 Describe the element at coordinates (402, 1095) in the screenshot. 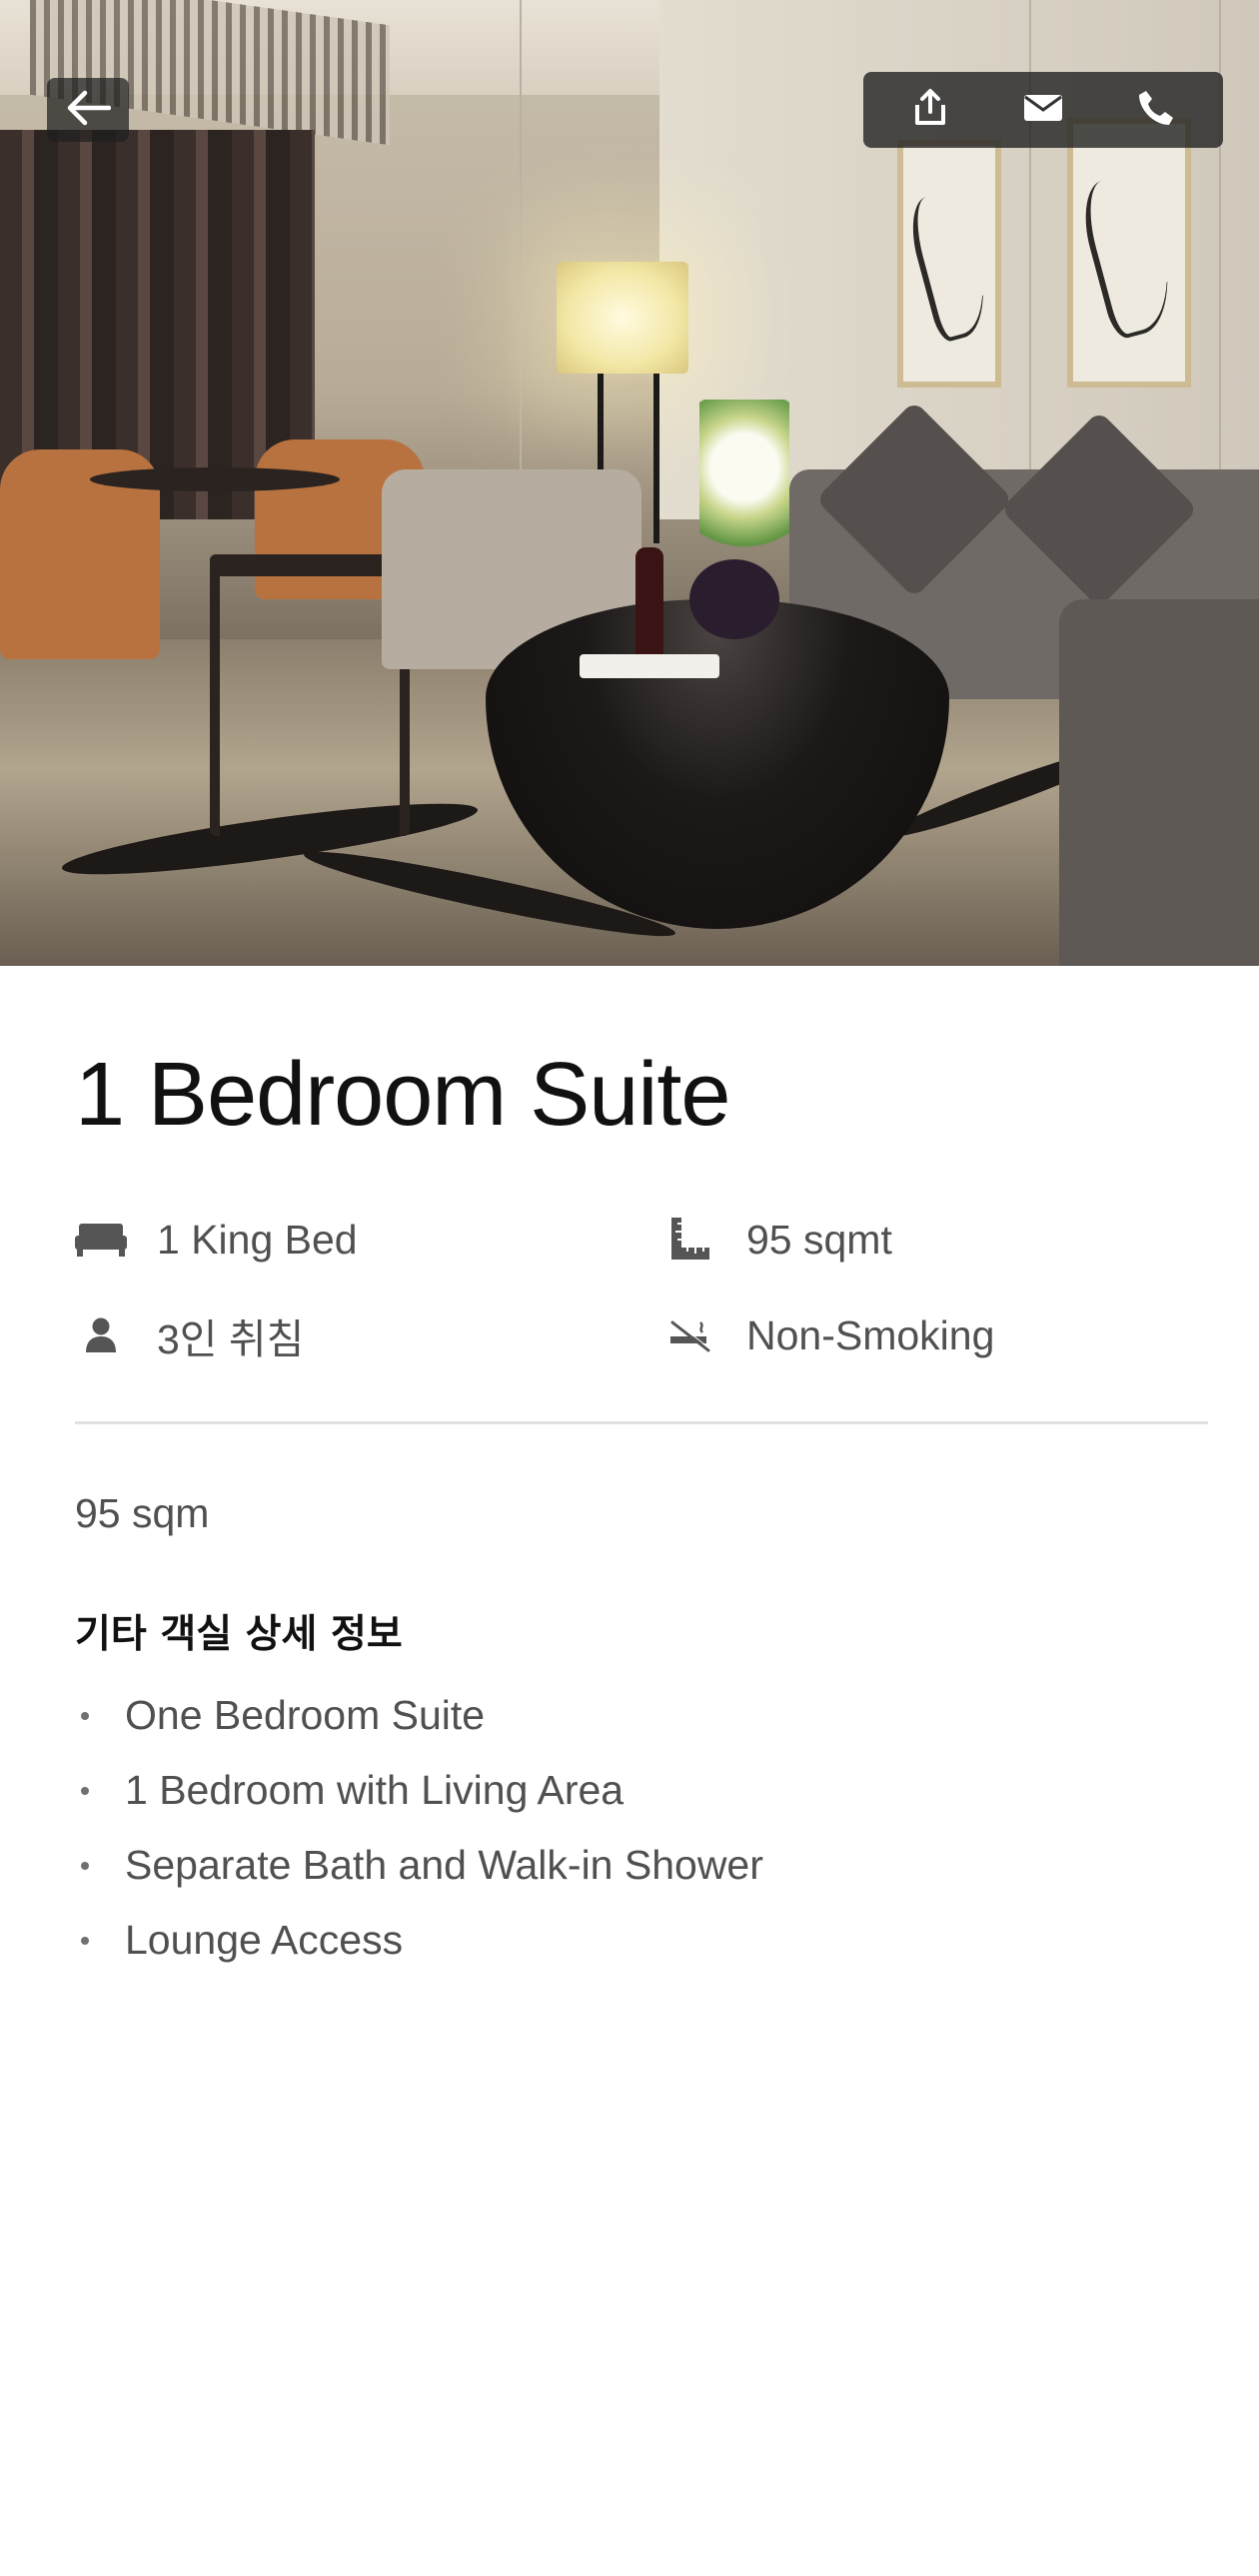

I see `room-title: 1 Bedroom Suite` at that location.